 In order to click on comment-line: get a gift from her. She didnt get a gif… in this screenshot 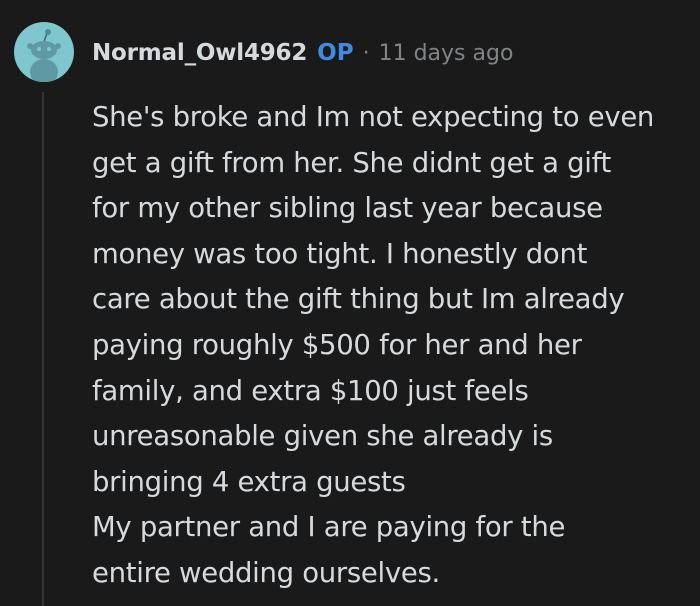, I will do `click(351, 162)`.